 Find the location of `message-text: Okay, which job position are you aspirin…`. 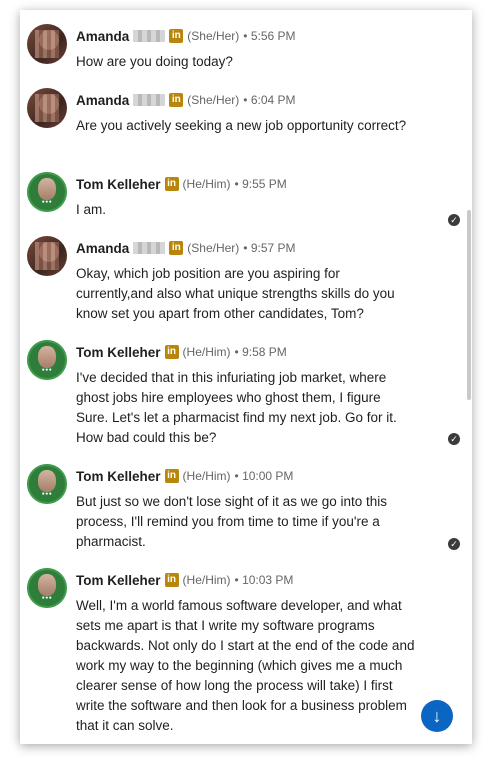

message-text: Okay, which job position are you aspirin… is located at coordinates (235, 293).